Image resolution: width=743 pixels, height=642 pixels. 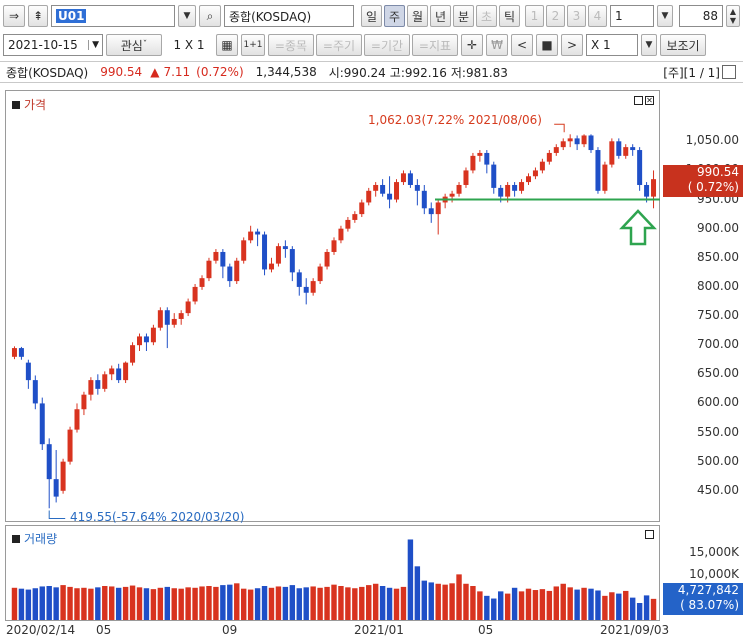 I want to click on grid-icon: ▦, so click(x=227, y=45).